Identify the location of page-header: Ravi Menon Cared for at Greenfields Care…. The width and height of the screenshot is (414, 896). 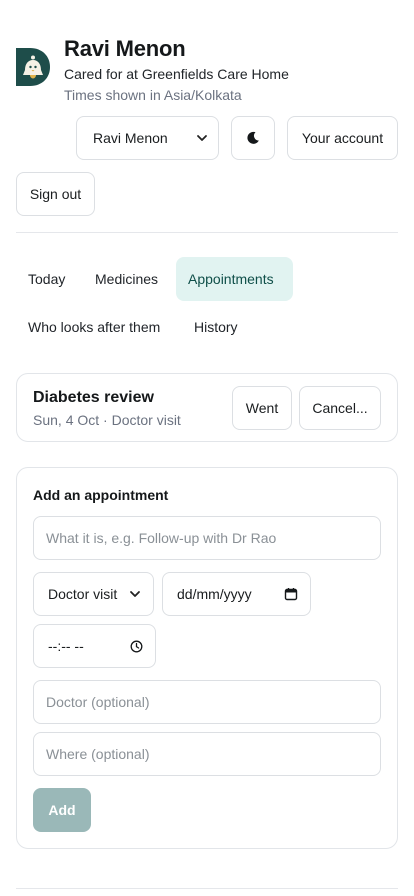
(207, 71).